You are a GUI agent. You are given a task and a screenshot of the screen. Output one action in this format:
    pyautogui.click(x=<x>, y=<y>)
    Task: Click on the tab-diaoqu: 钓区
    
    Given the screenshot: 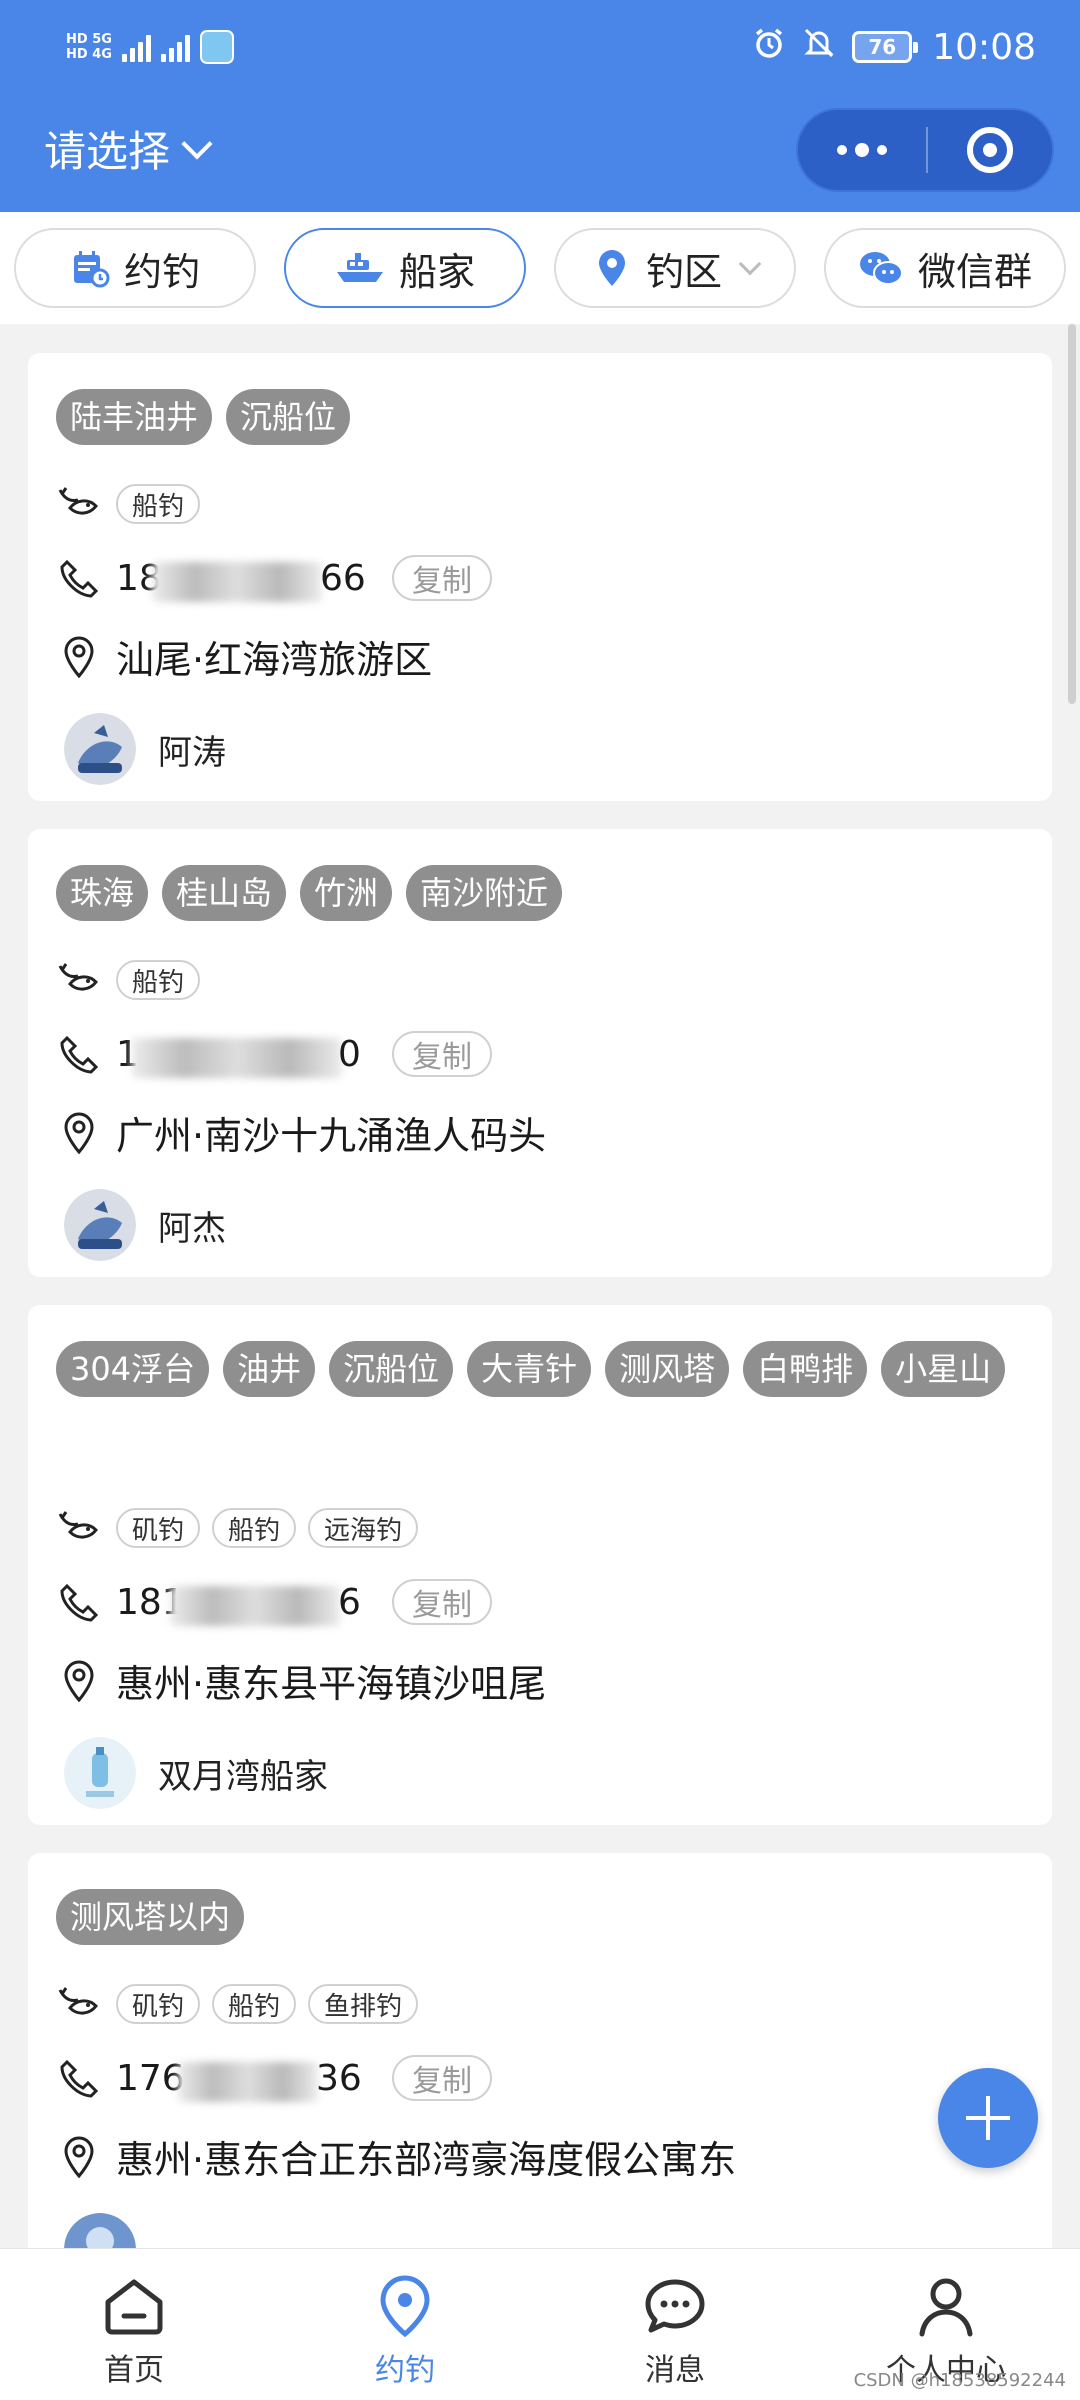 What is the action you would take?
    pyautogui.click(x=675, y=268)
    